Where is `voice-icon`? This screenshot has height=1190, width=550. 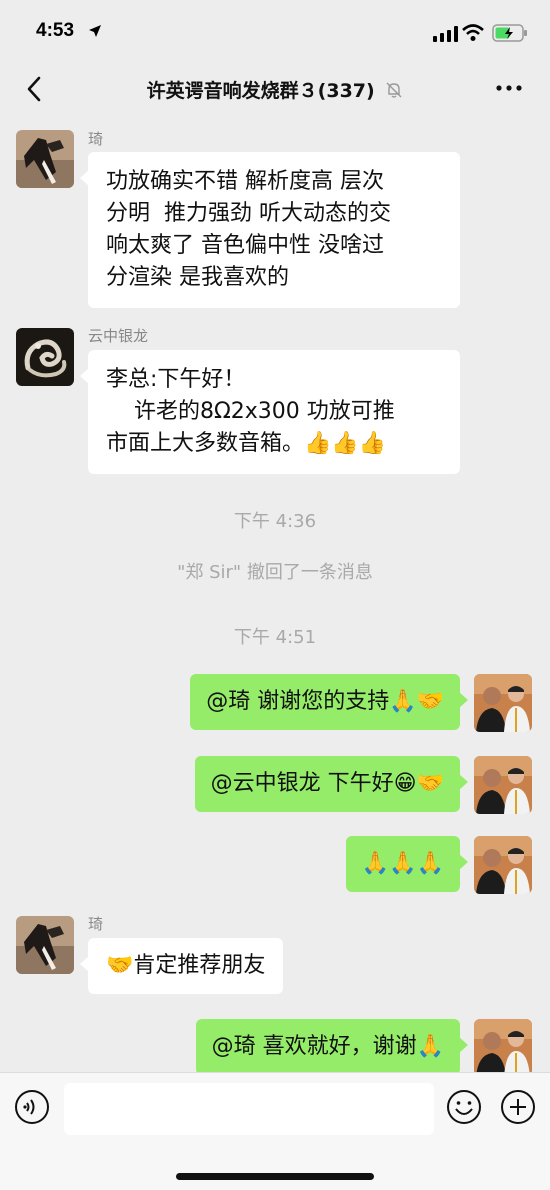
voice-icon is located at coordinates (32, 1107).